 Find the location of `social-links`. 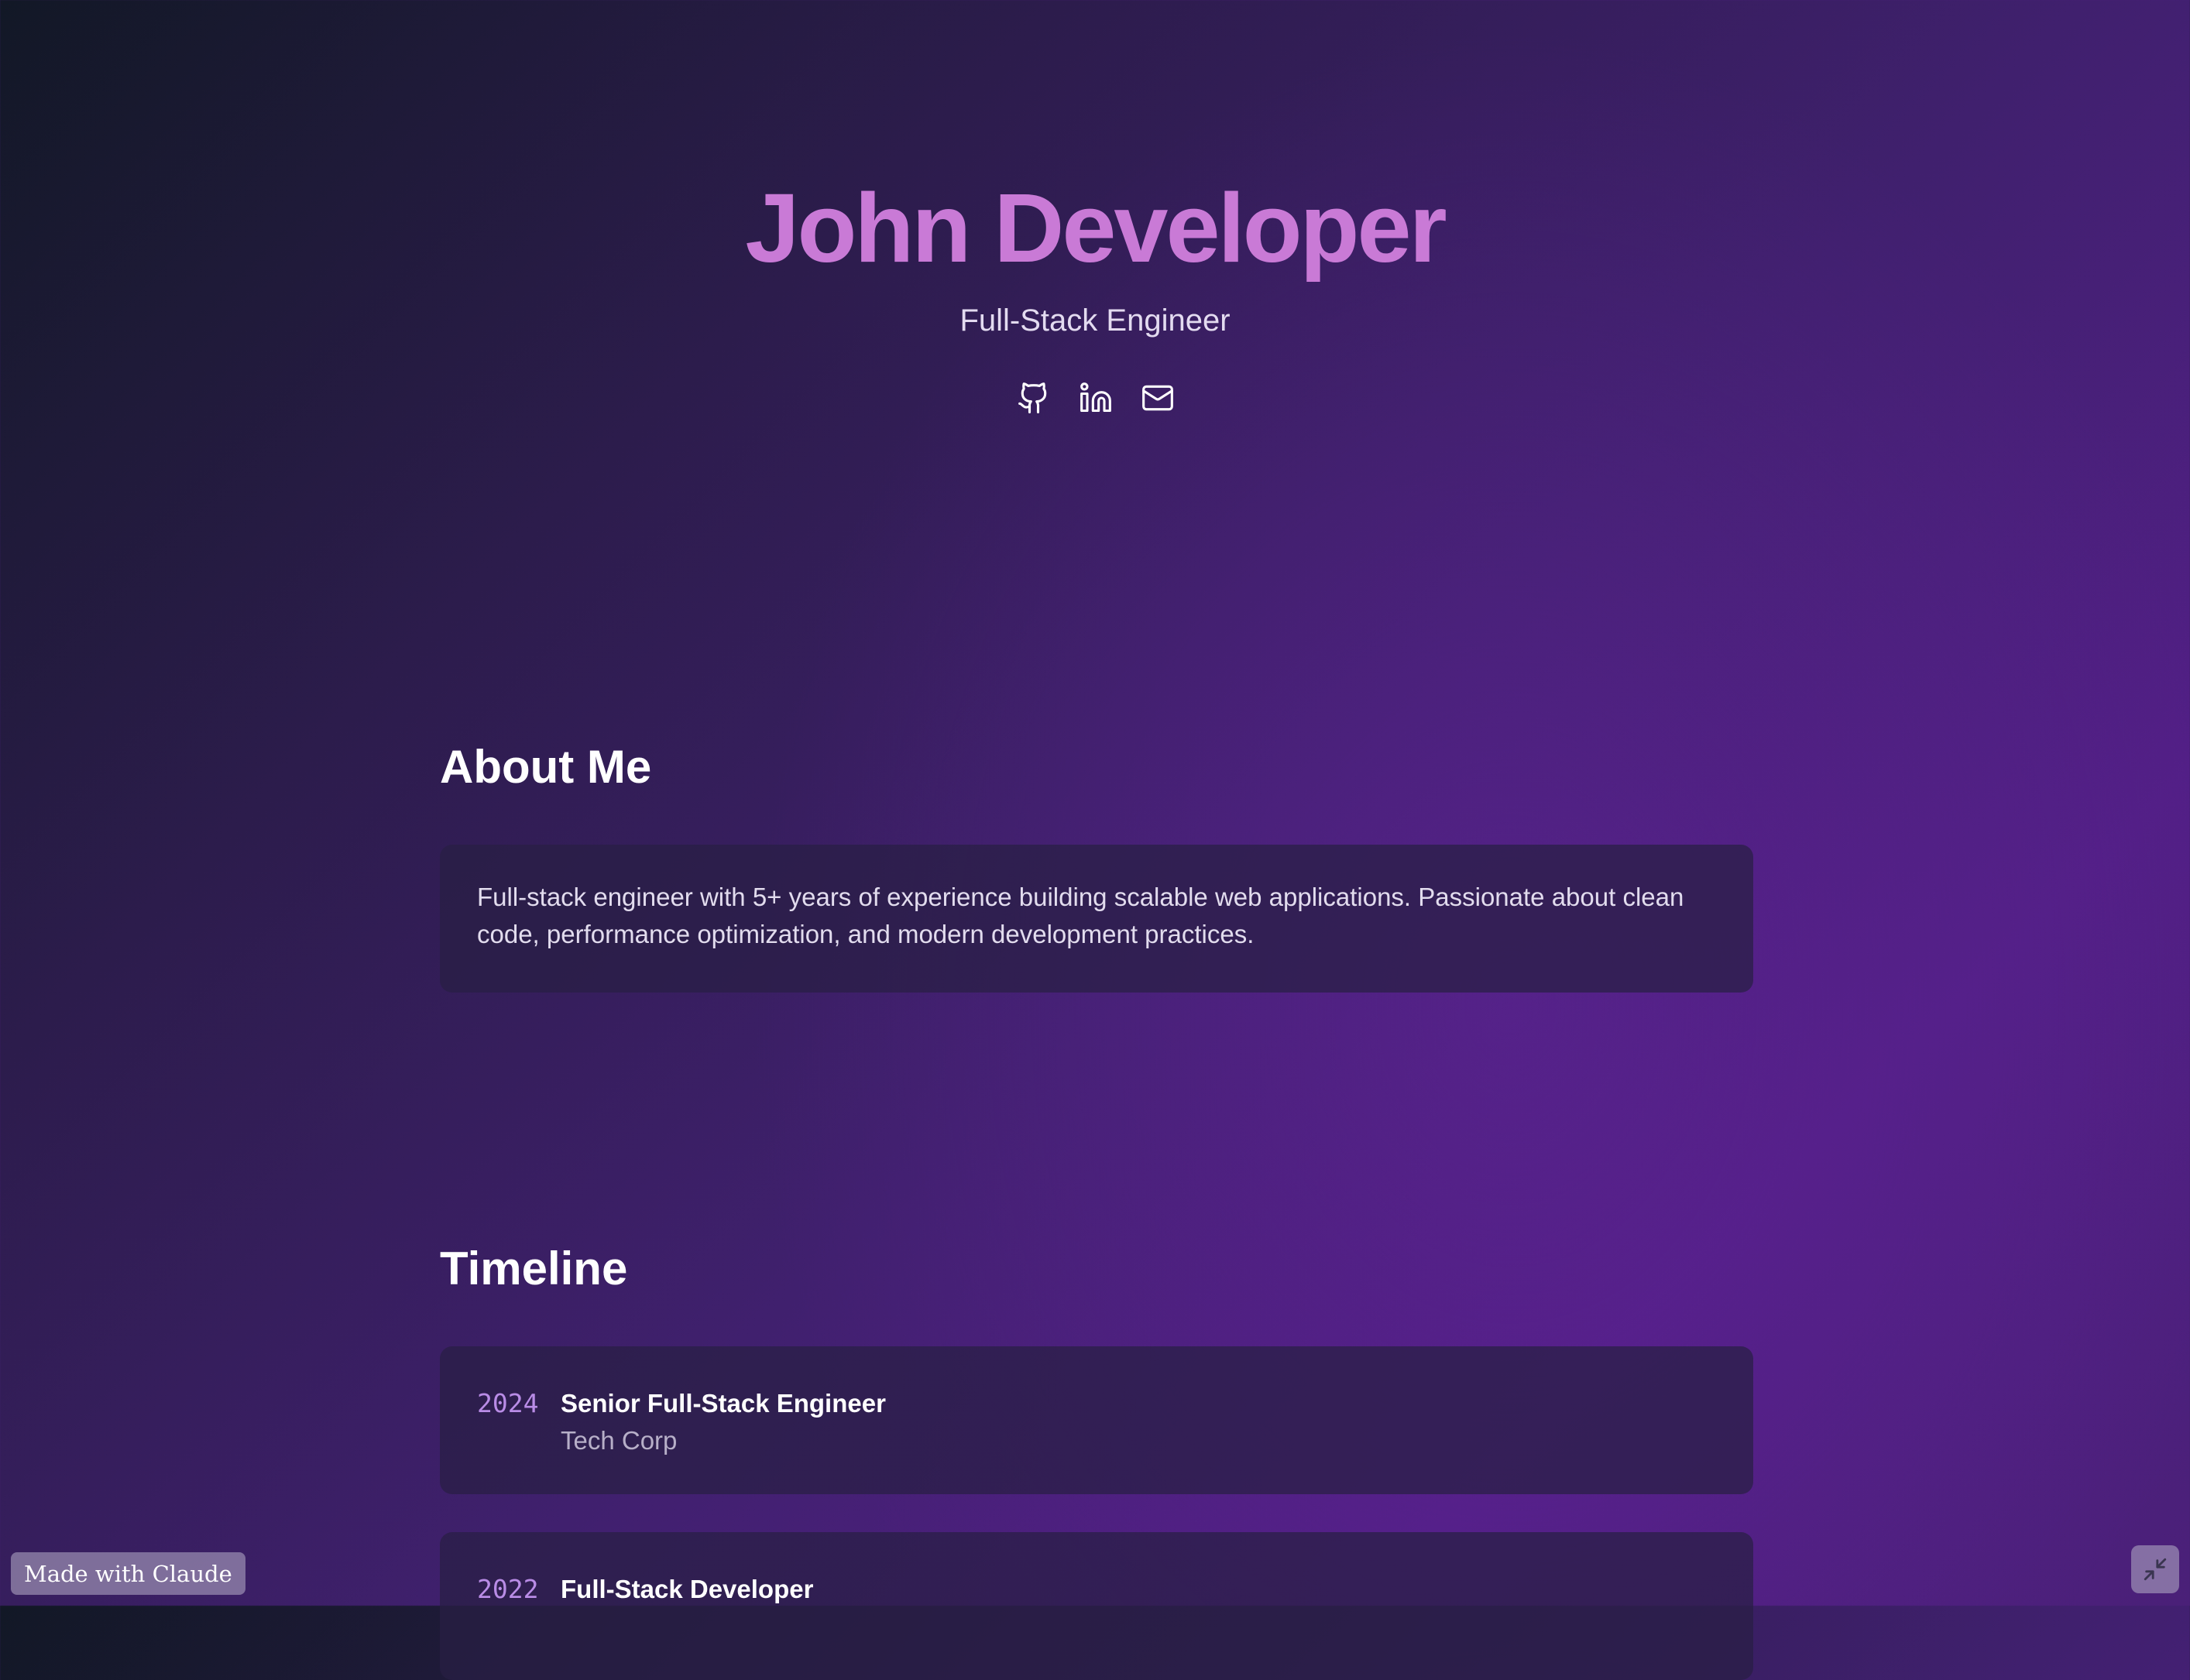

social-links is located at coordinates (1095, 398).